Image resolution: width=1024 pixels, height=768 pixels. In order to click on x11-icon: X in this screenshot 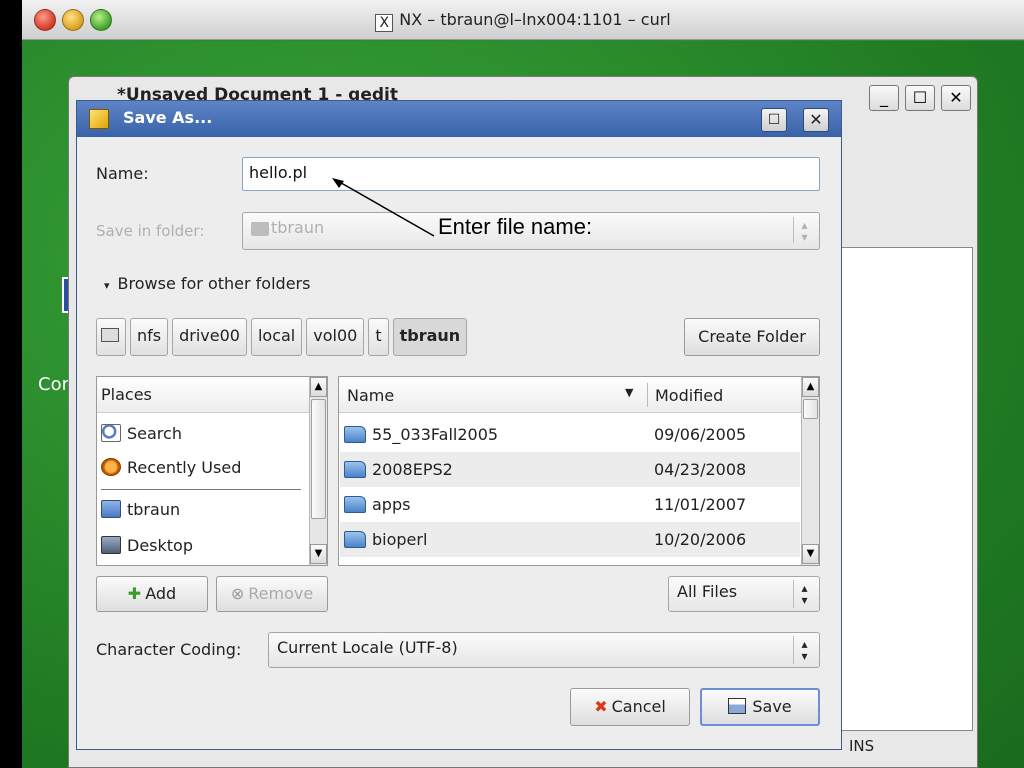, I will do `click(384, 23)`.